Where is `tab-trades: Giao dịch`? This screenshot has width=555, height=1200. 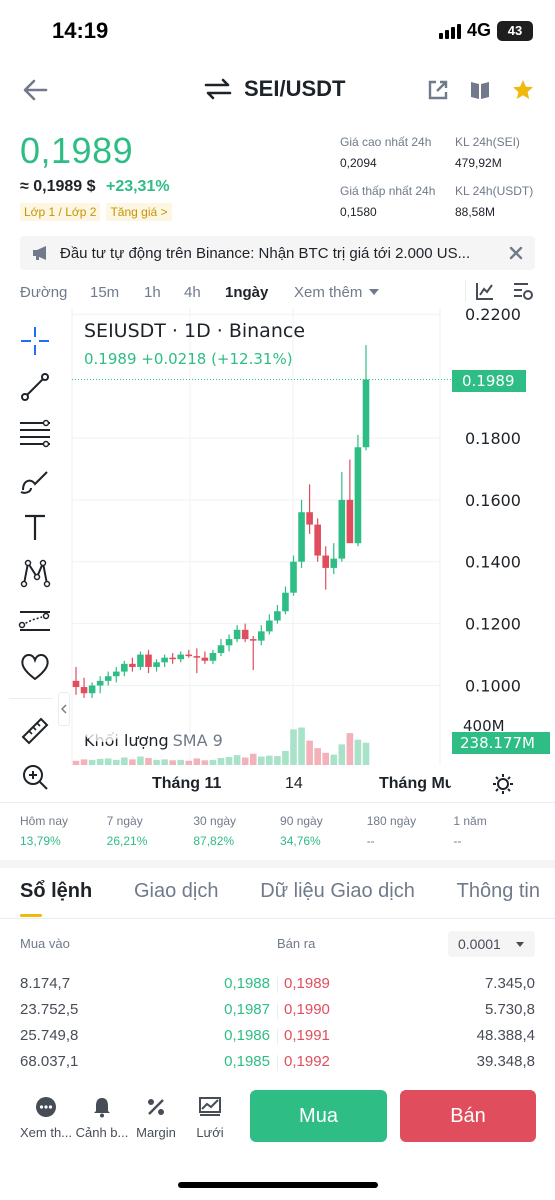 tab-trades: Giao dịch is located at coordinates (176, 891).